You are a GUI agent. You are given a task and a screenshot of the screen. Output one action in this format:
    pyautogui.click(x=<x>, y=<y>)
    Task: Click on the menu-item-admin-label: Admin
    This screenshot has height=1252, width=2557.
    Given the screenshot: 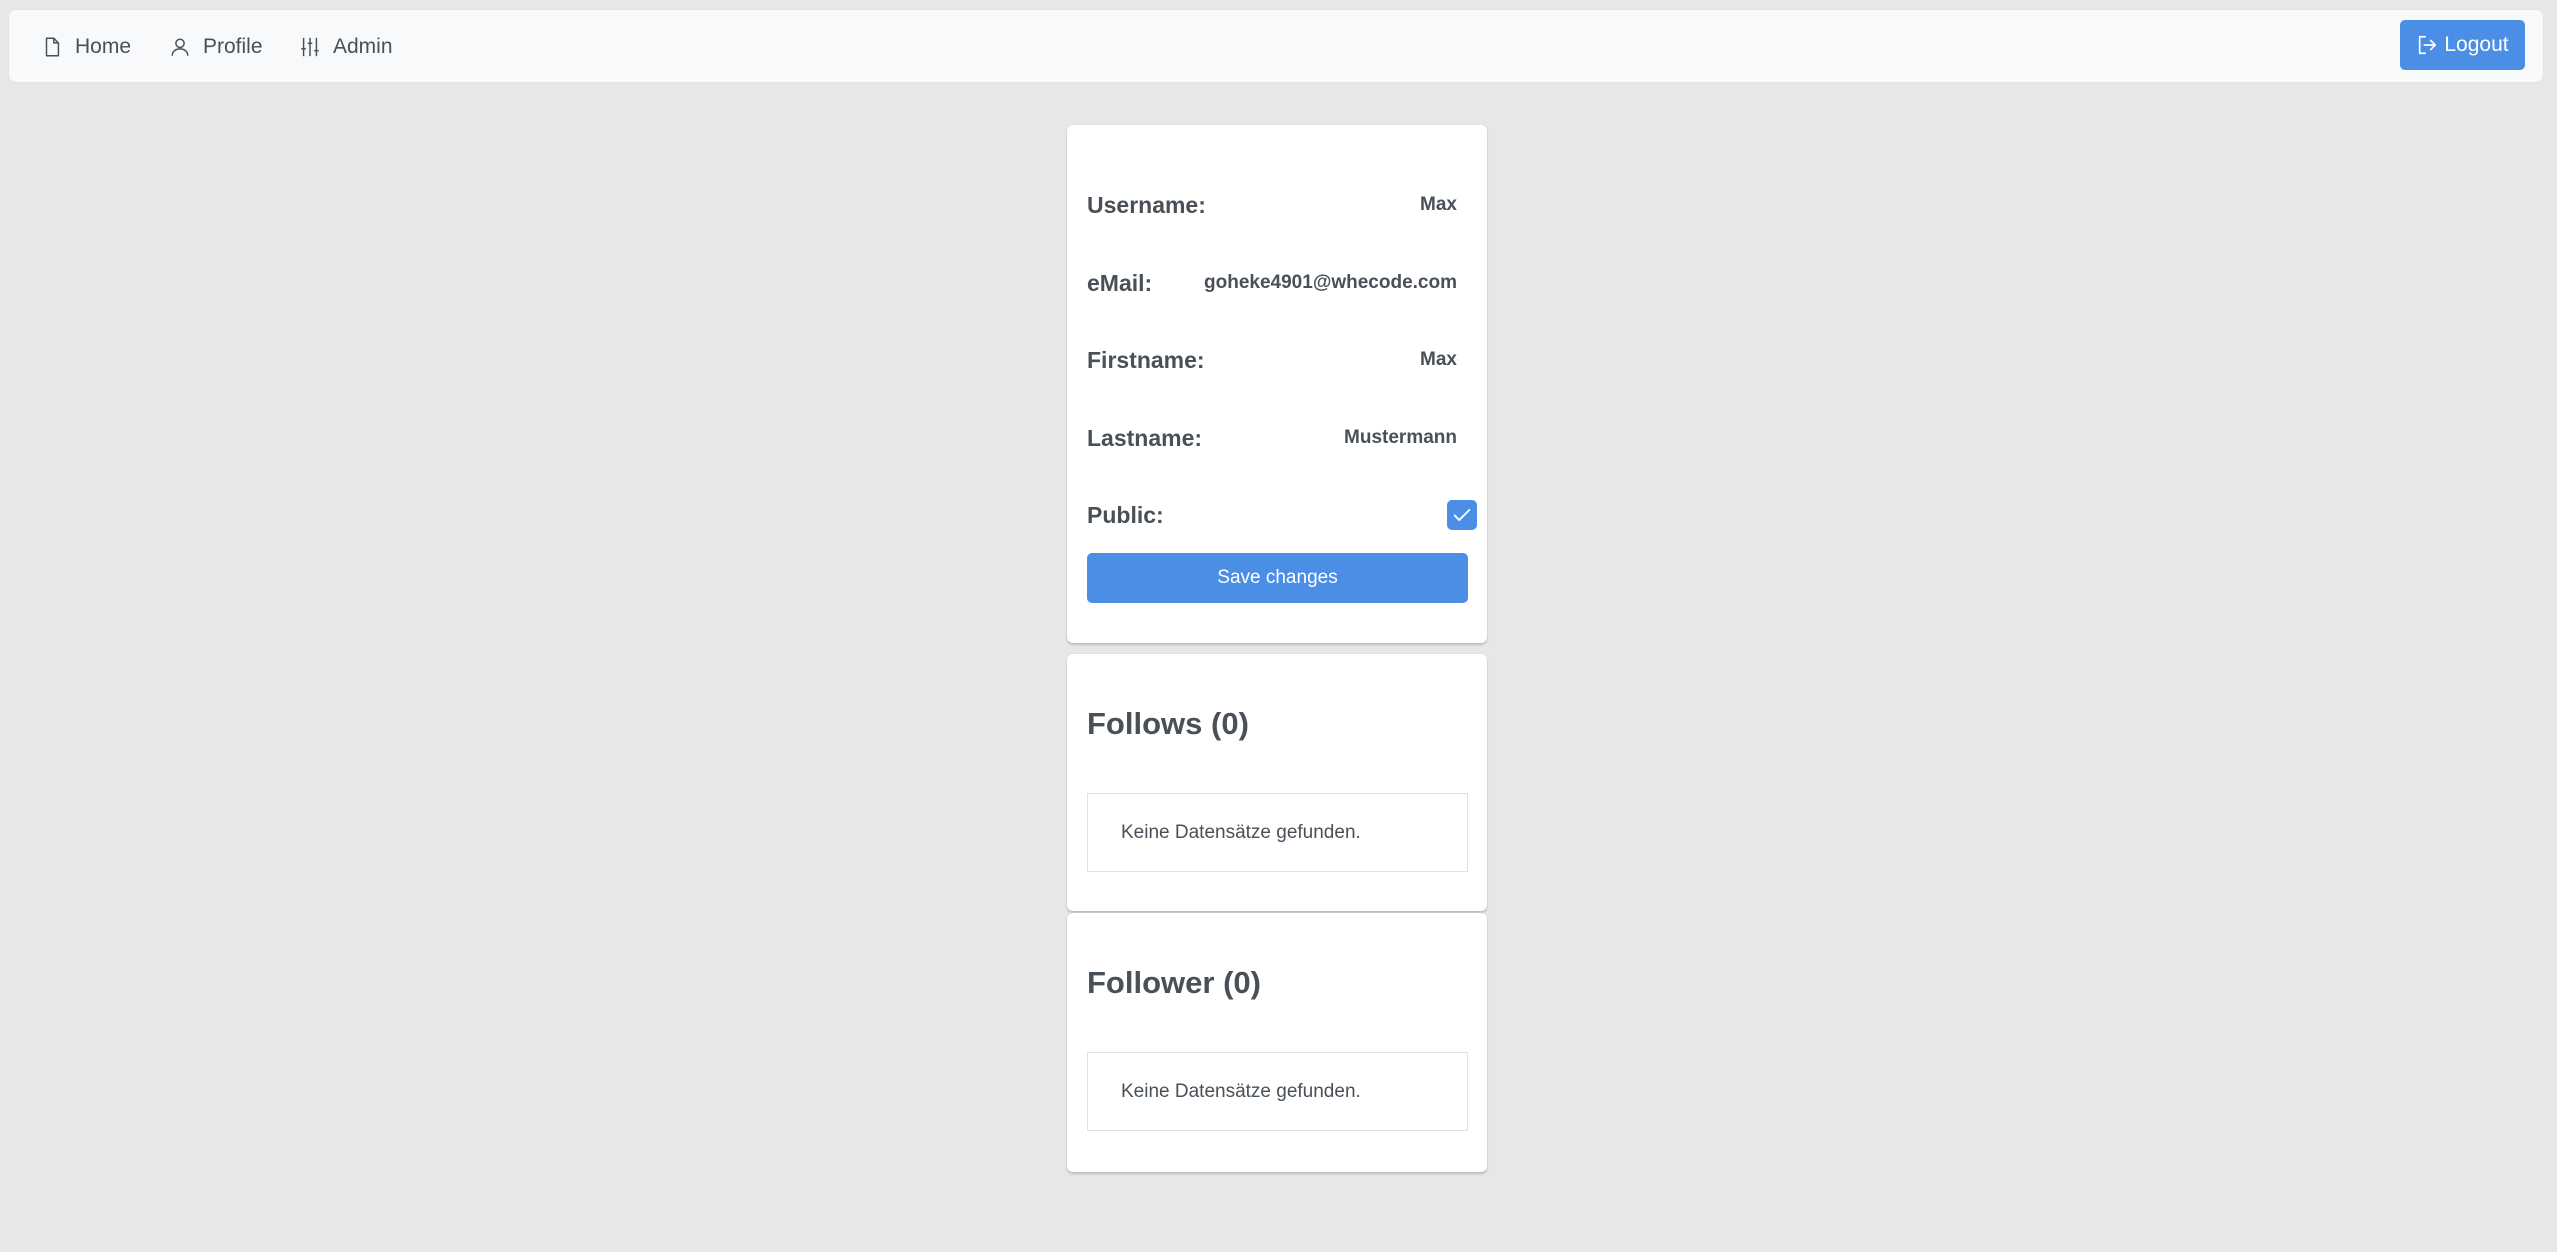 What is the action you would take?
    pyautogui.click(x=363, y=46)
    